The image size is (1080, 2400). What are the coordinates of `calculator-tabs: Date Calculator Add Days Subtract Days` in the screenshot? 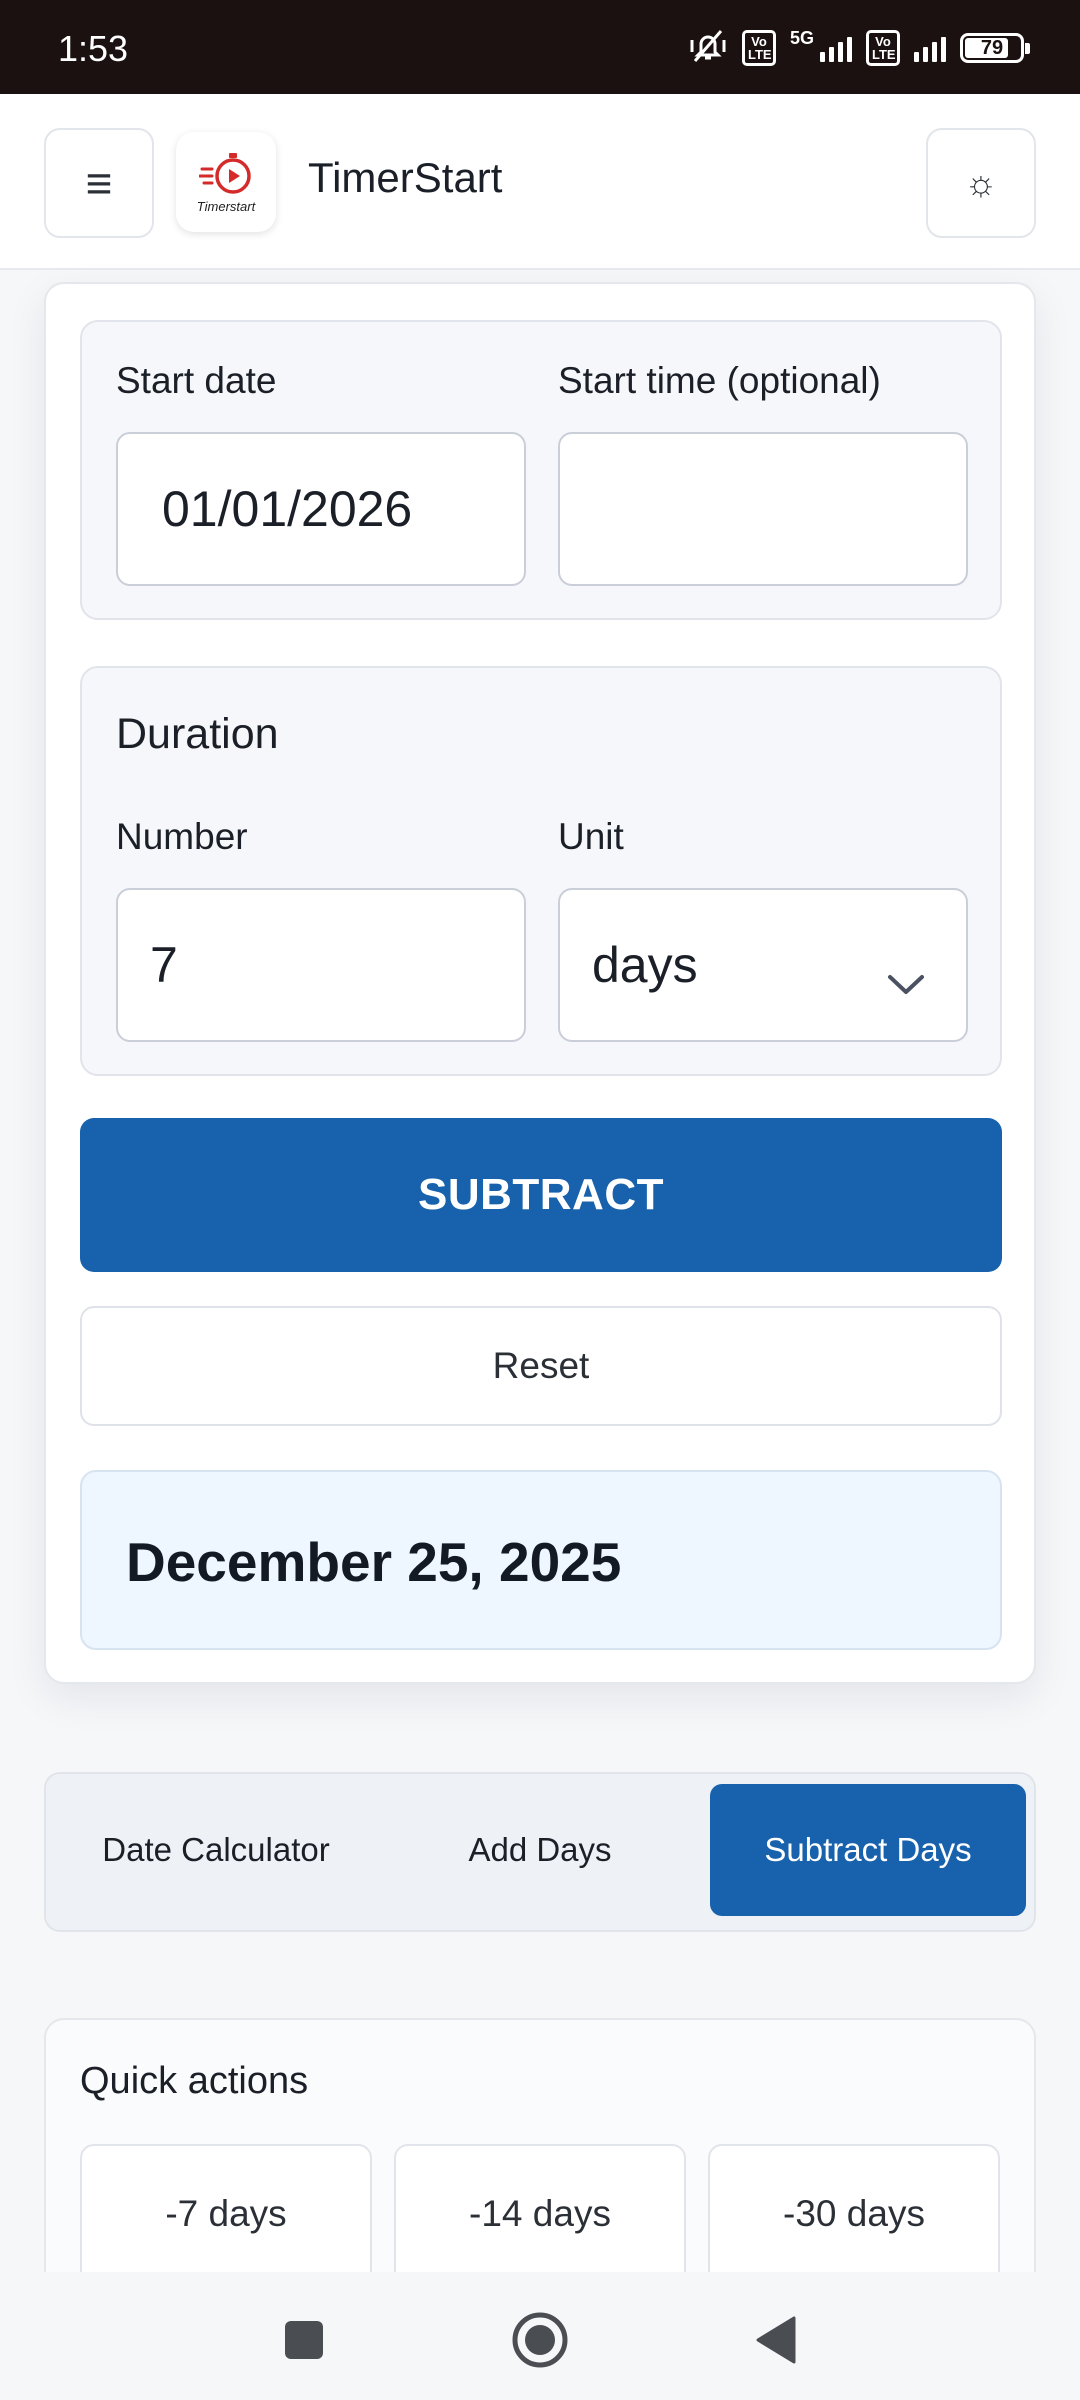 It's located at (540, 1852).